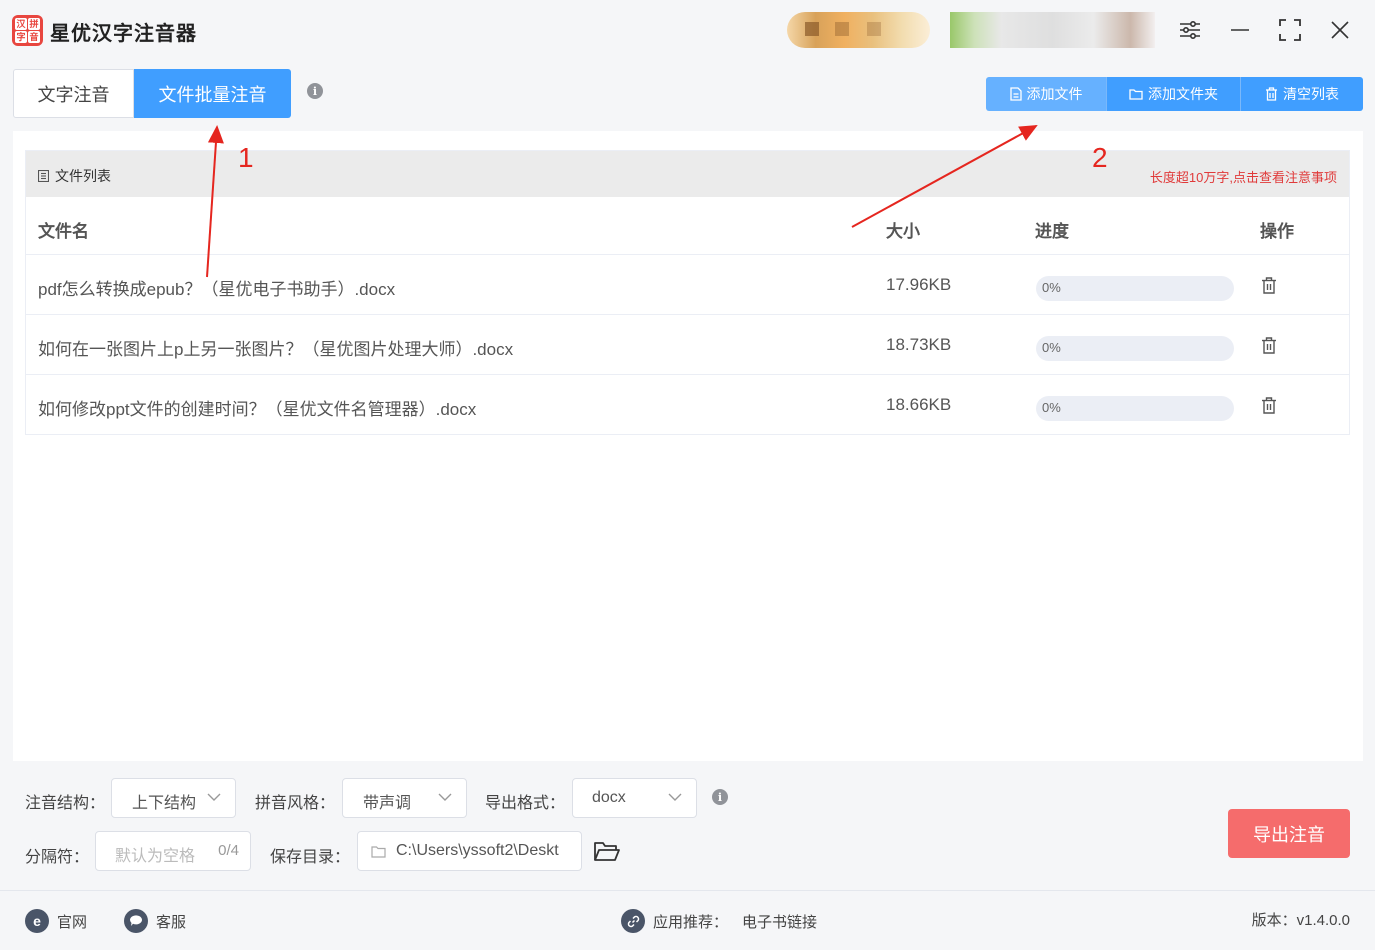 The image size is (1375, 950). What do you see at coordinates (919, 344) in the screenshot?
I see `file-size: 18.73KB` at bounding box center [919, 344].